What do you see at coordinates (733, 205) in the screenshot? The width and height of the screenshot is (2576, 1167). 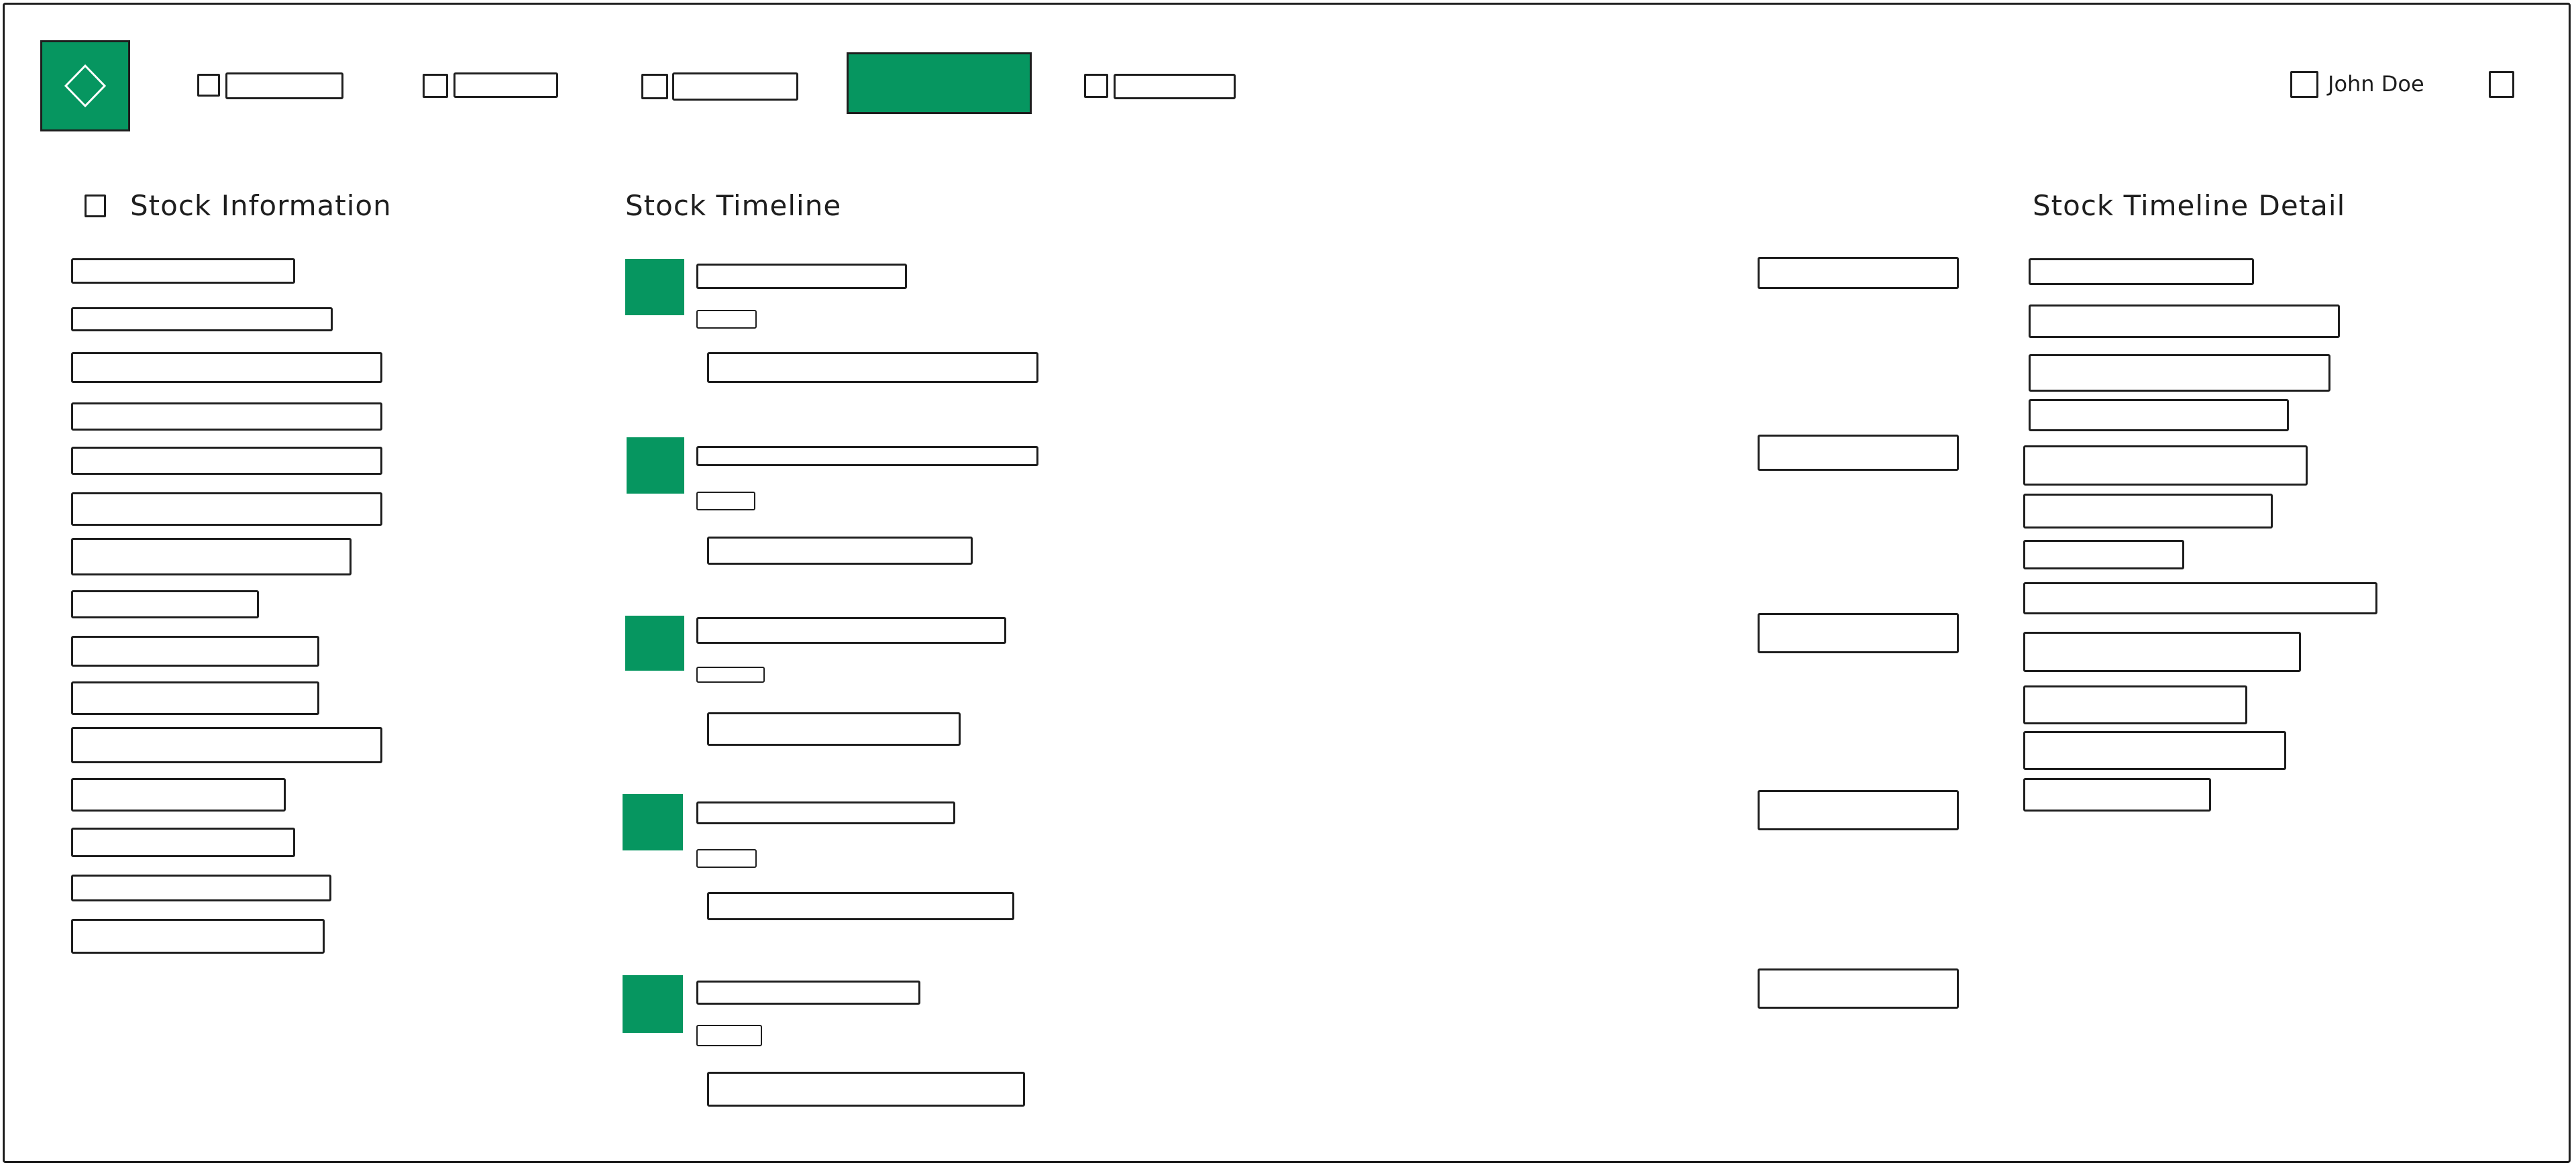 I see `stock-timeline-title: Stock Timeline` at bounding box center [733, 205].